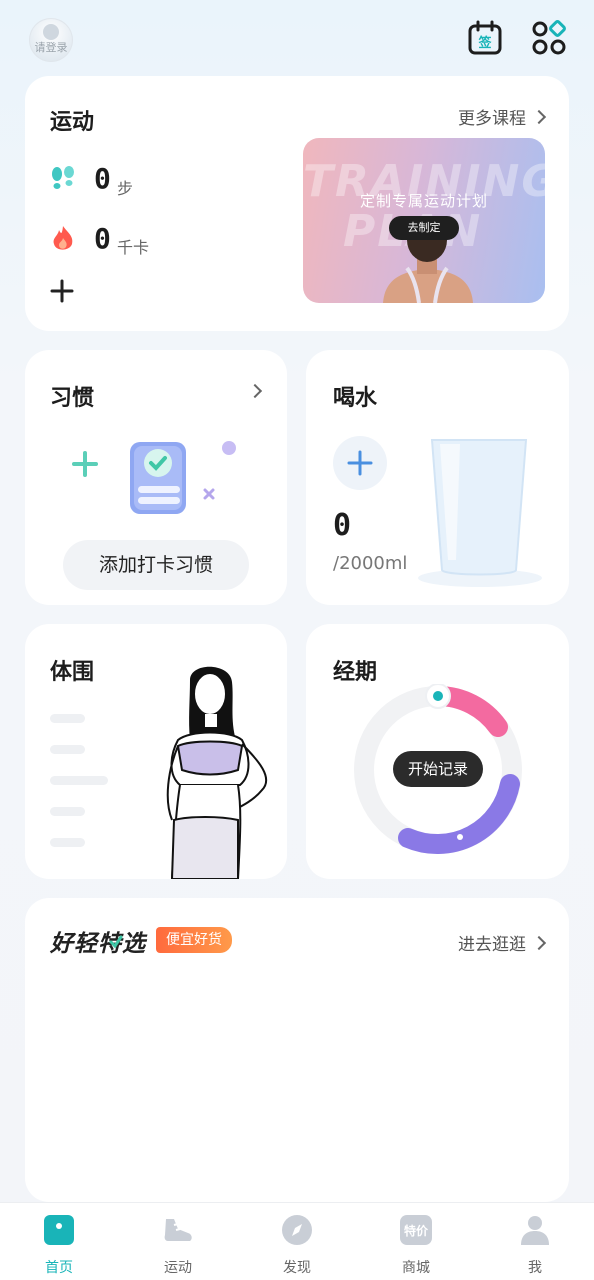 The image size is (594, 1280). What do you see at coordinates (59, 1230) in the screenshot?
I see `home-icon` at bounding box center [59, 1230].